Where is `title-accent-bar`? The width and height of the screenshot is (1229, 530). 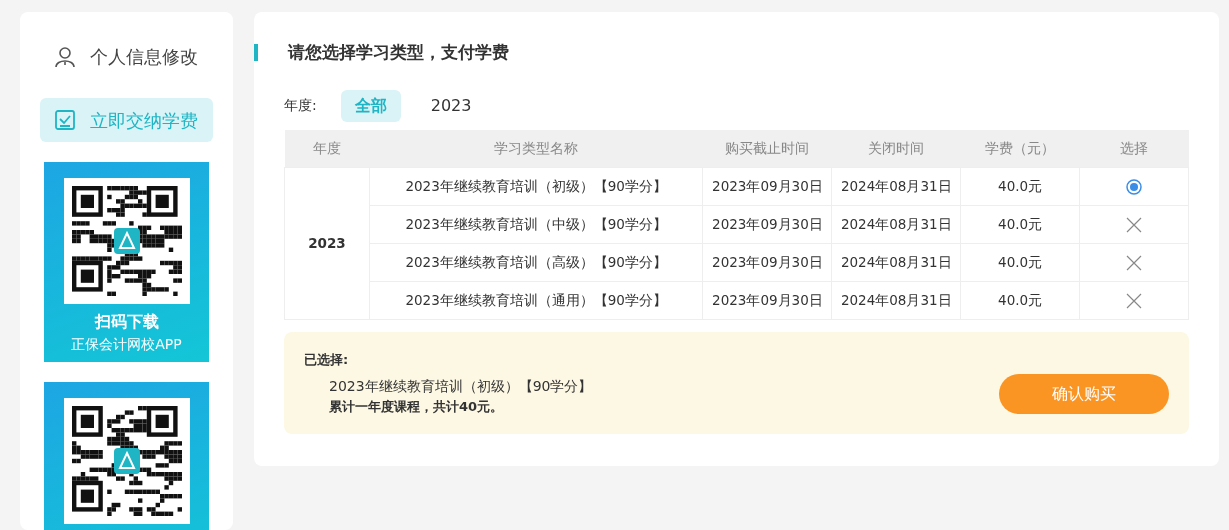
title-accent-bar is located at coordinates (256, 53).